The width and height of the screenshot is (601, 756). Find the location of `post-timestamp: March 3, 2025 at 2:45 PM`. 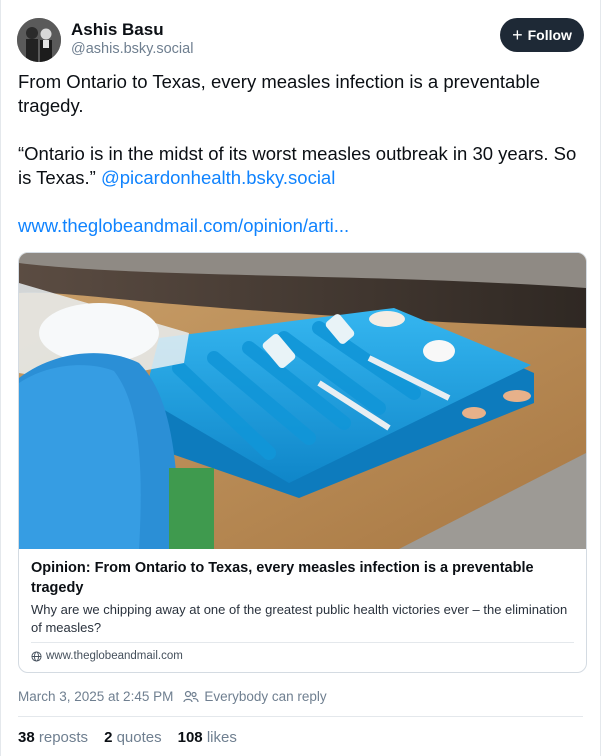

post-timestamp: March 3, 2025 at 2:45 PM is located at coordinates (95, 696).